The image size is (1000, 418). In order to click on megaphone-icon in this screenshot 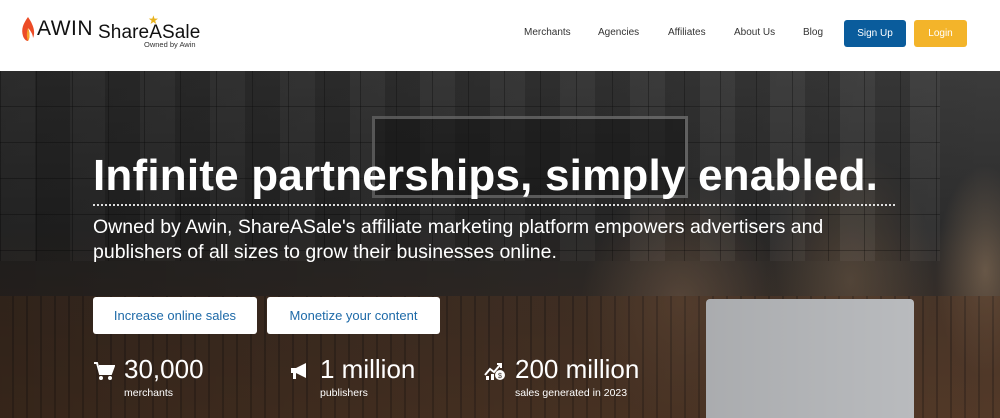, I will do `click(298, 371)`.